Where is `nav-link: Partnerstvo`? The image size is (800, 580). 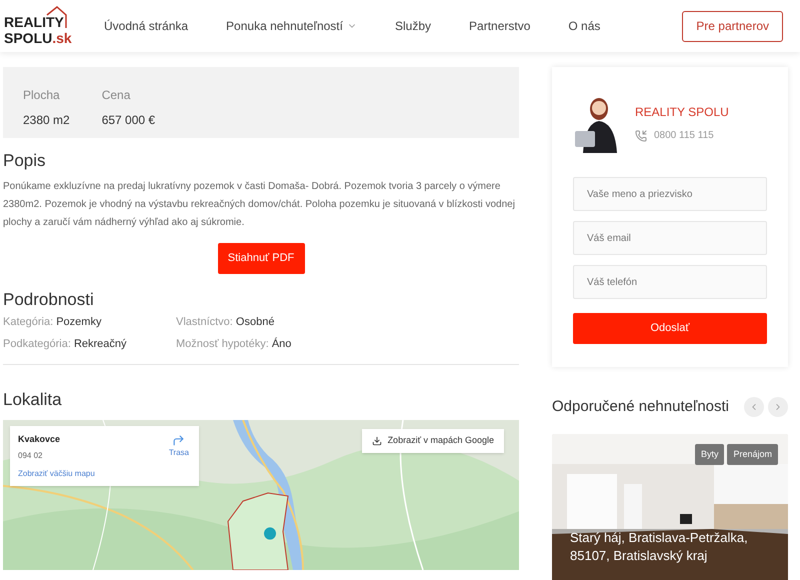 nav-link: Partnerstvo is located at coordinates (499, 26).